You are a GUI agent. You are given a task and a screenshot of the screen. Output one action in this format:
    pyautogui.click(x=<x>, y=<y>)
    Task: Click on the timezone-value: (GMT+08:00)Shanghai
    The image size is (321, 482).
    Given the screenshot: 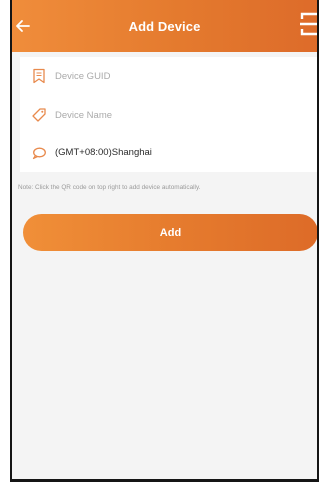 What is the action you would take?
    pyautogui.click(x=103, y=152)
    